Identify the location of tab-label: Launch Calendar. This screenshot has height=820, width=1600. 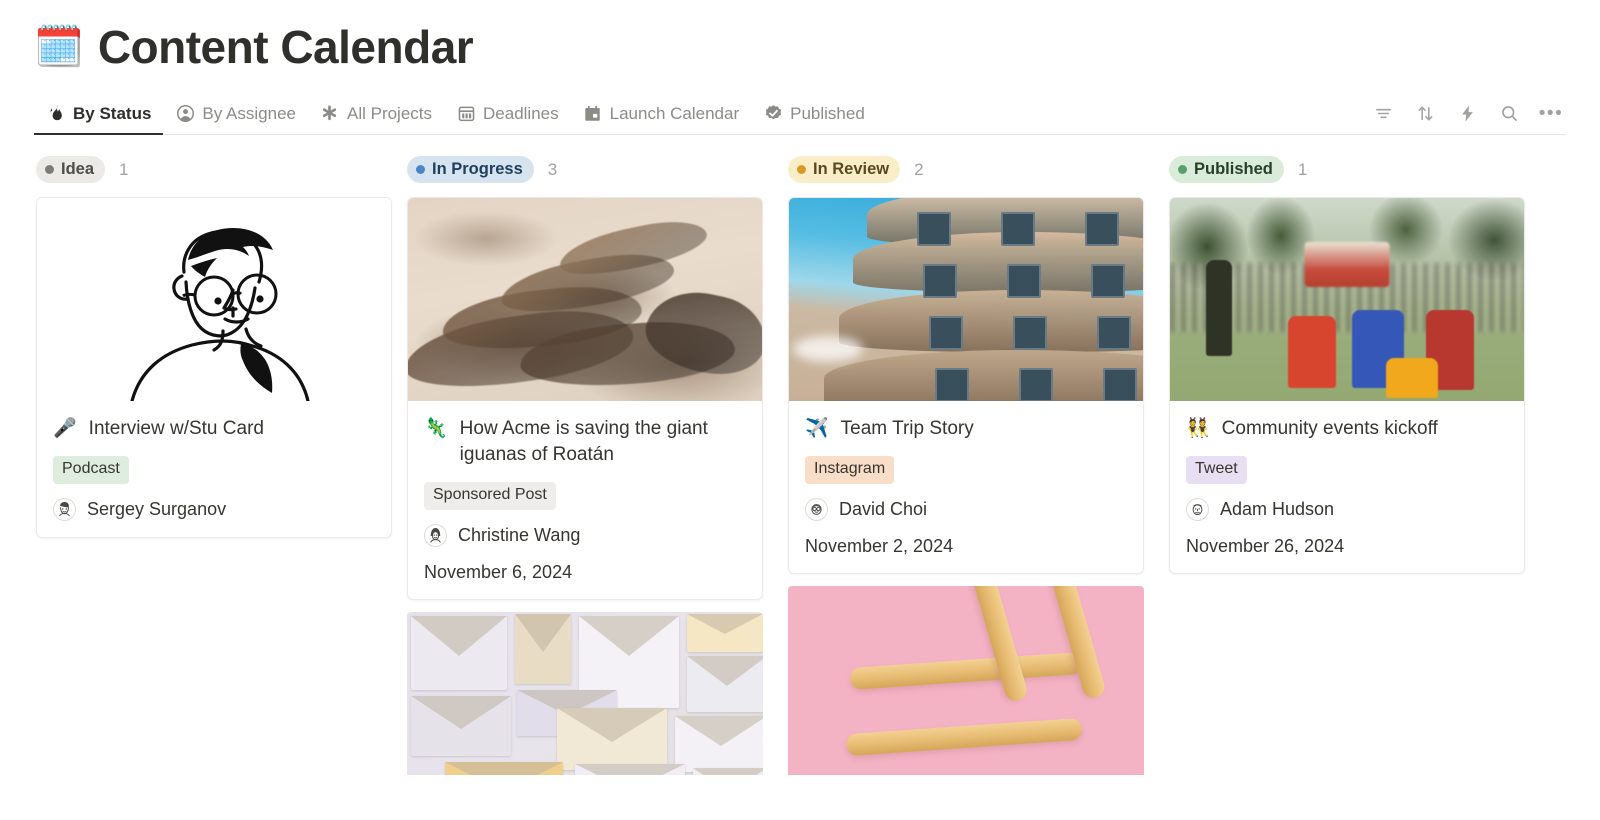
(674, 113).